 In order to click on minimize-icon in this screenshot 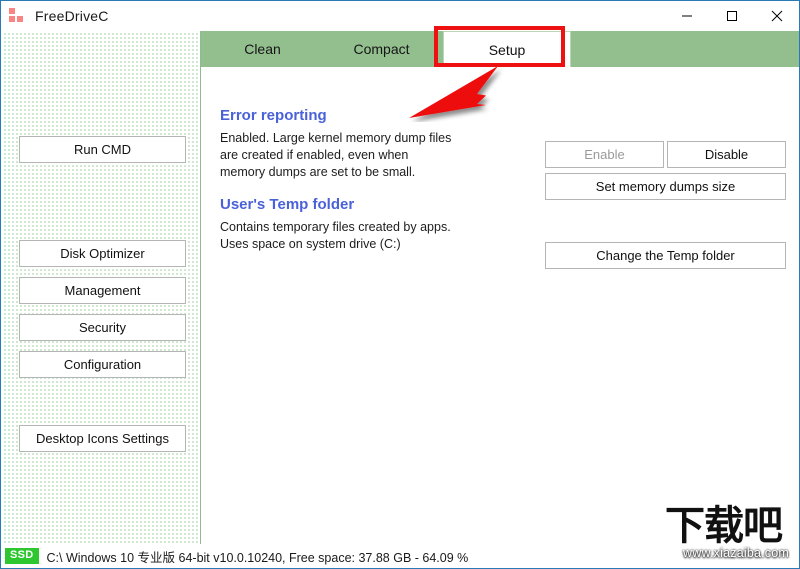, I will do `click(686, 16)`.